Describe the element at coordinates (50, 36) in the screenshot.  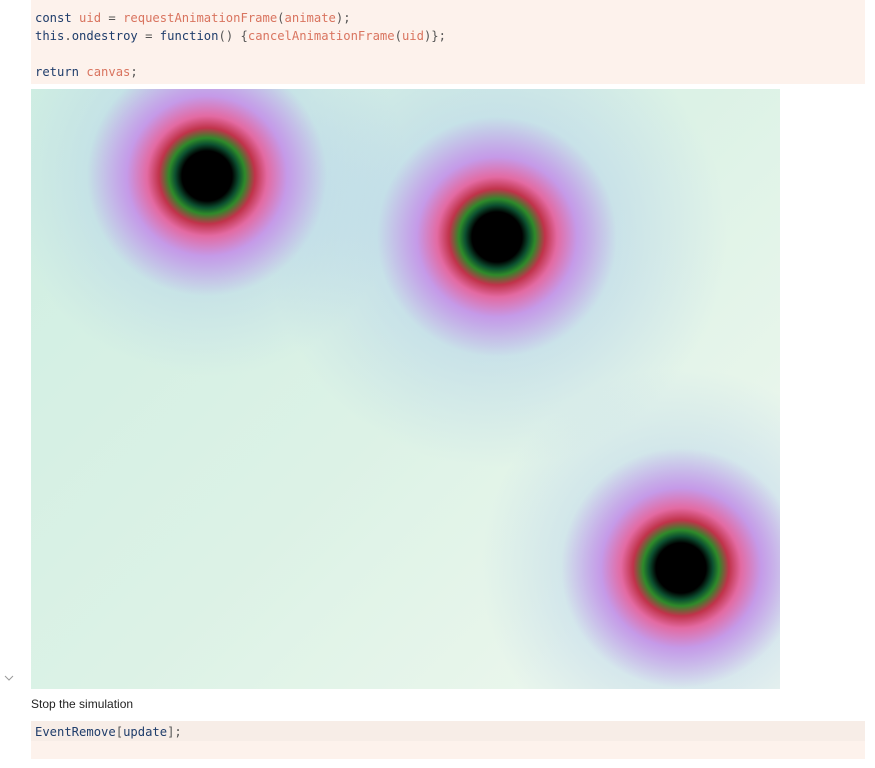
I see `keyword-this: this` at that location.